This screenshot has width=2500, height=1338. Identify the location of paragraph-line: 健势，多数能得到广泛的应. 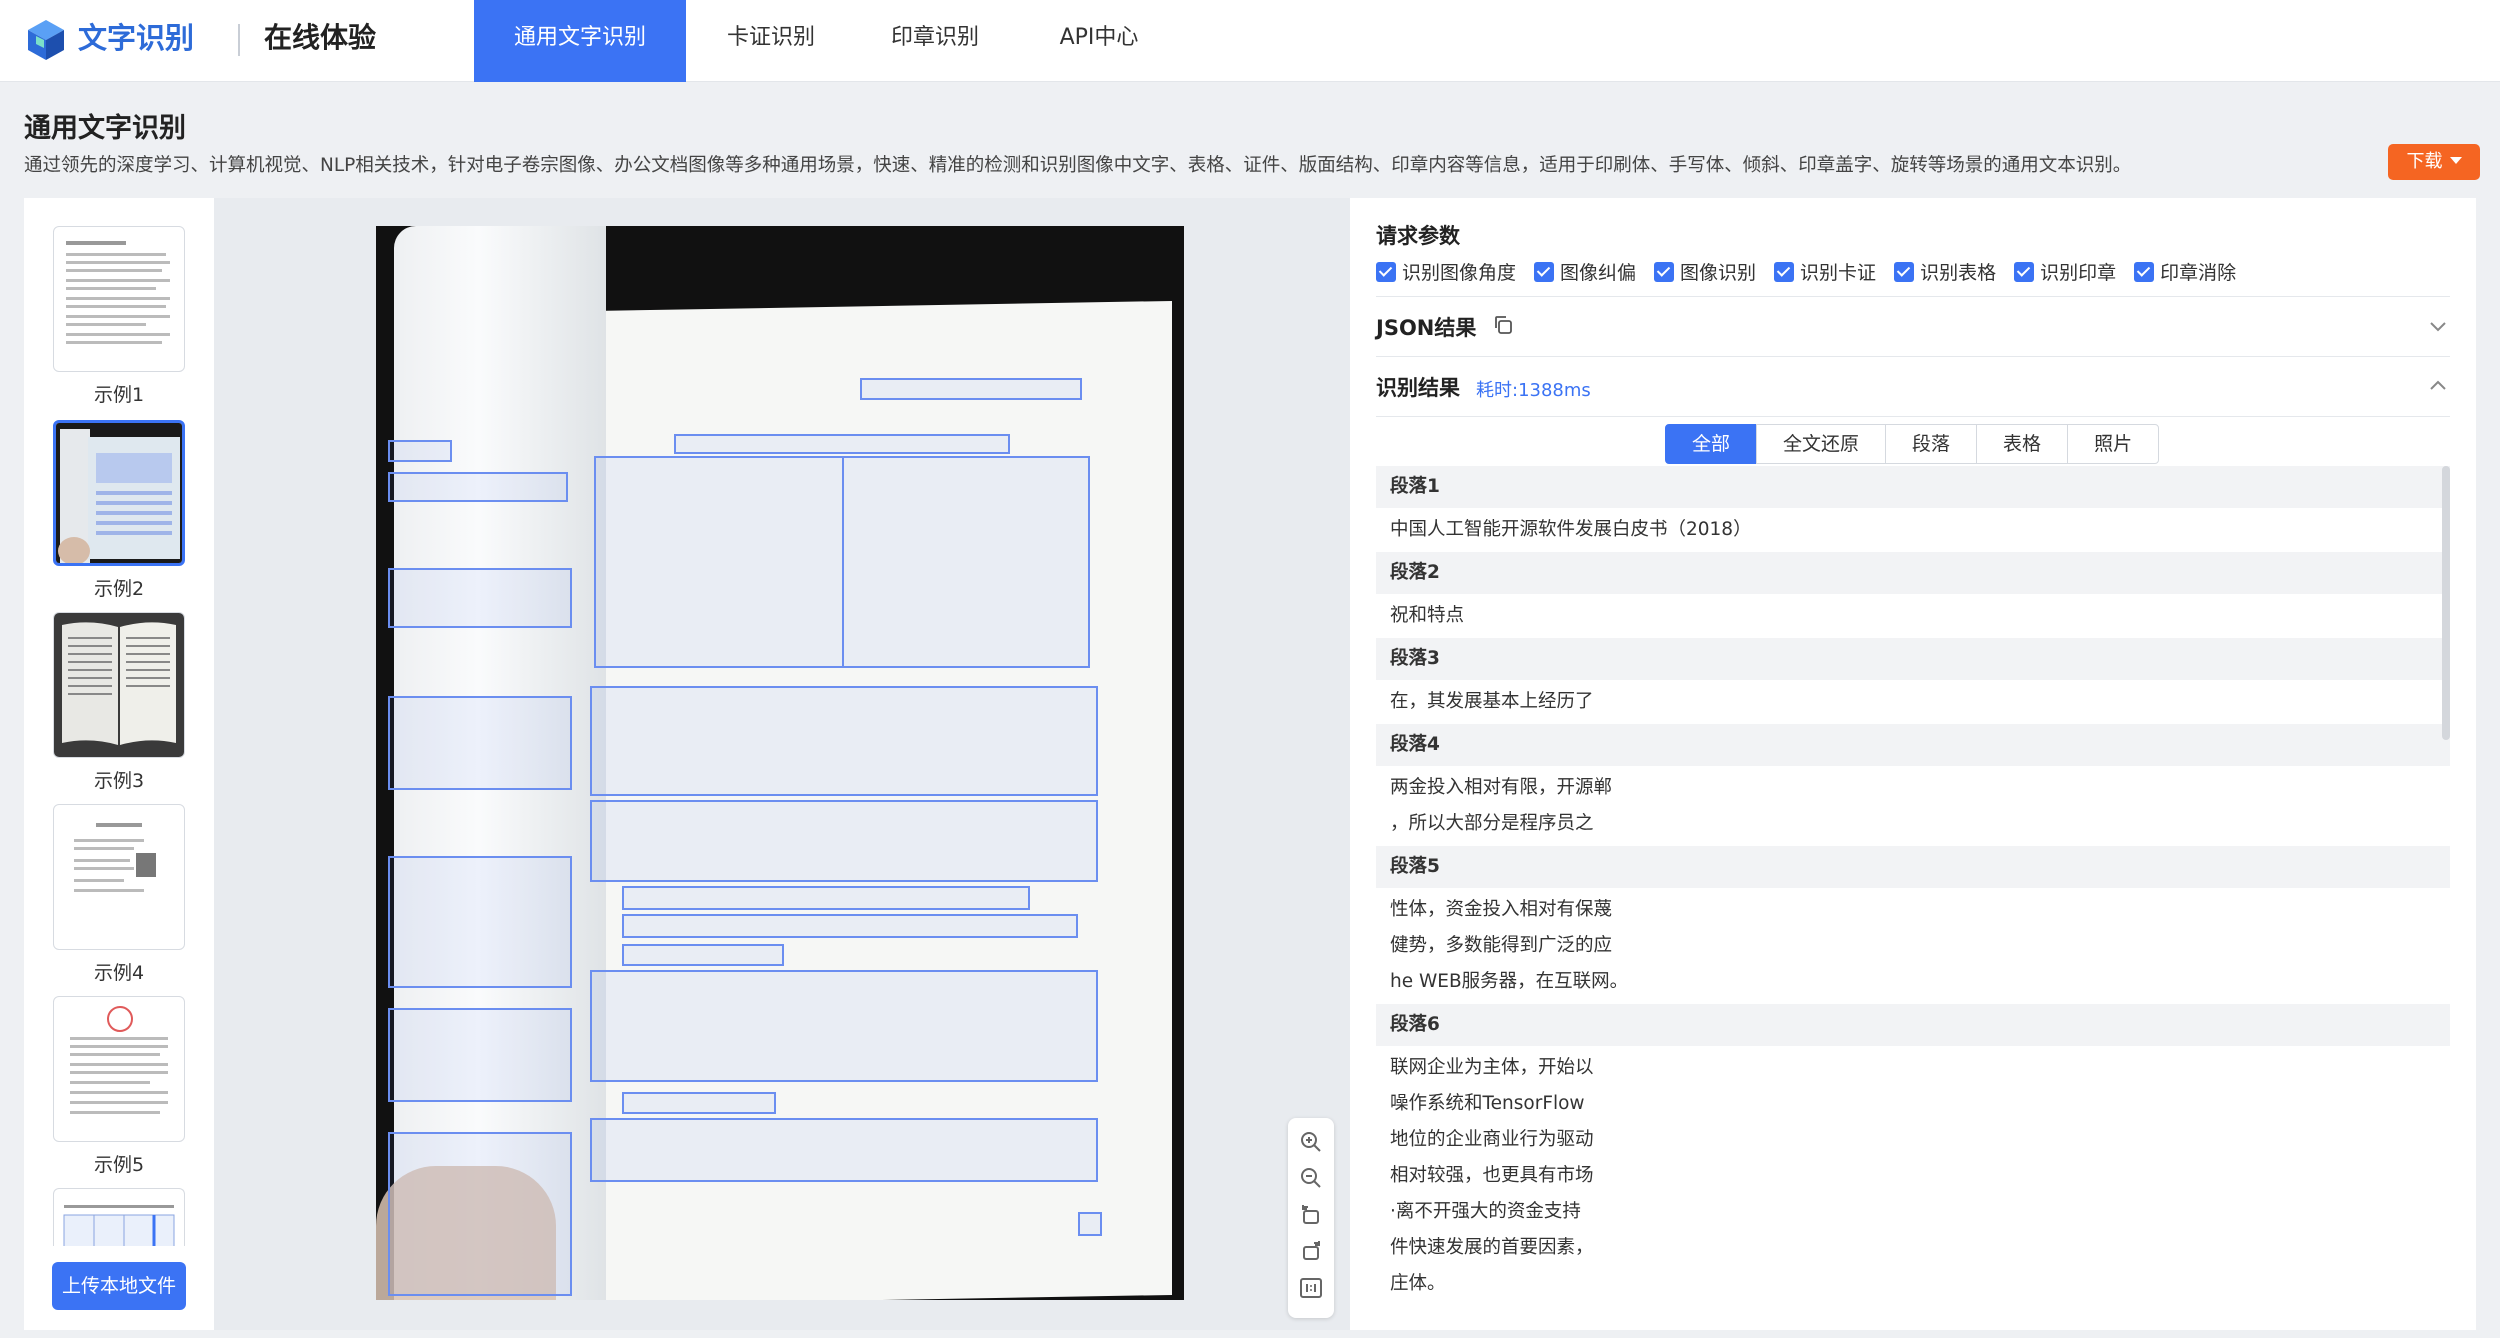
(1501, 945).